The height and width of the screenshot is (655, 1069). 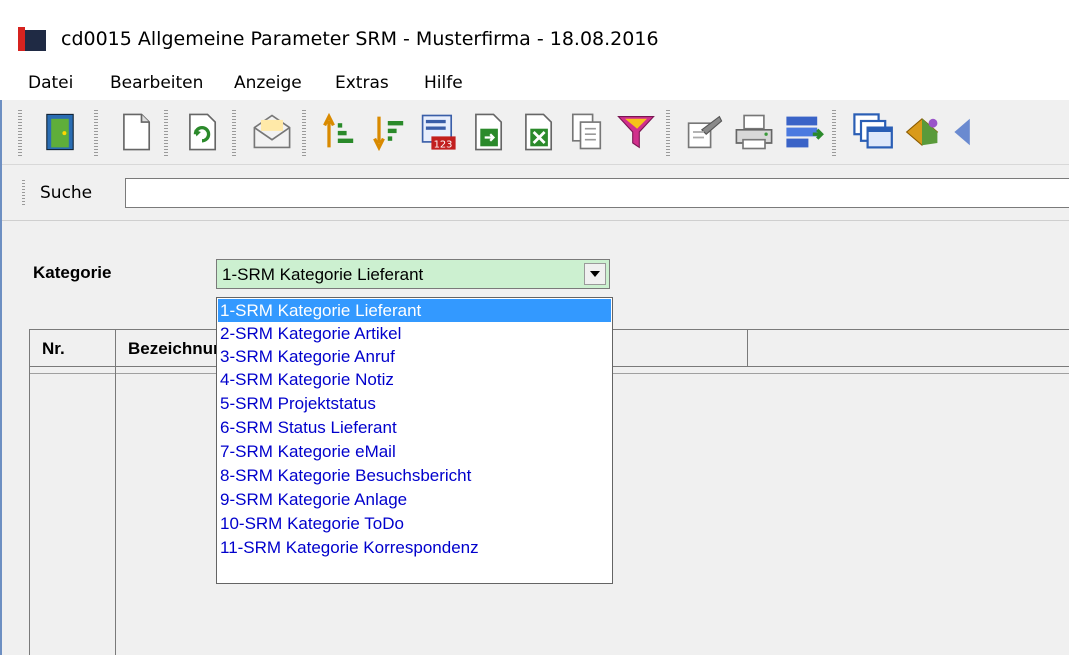 I want to click on sort-ascending-icon, so click(x=340, y=132).